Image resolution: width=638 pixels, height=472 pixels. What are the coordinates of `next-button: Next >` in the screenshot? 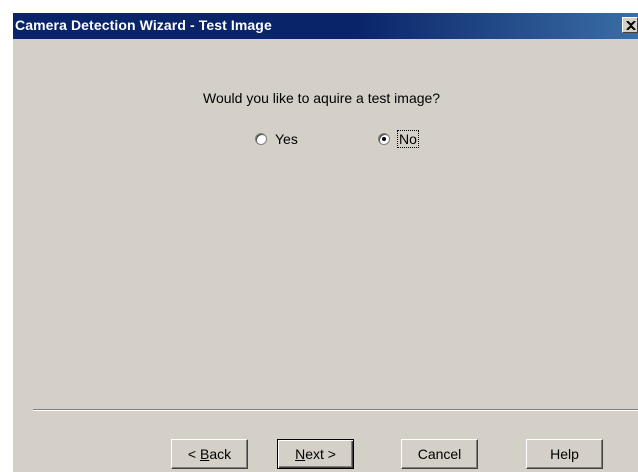 It's located at (315, 454).